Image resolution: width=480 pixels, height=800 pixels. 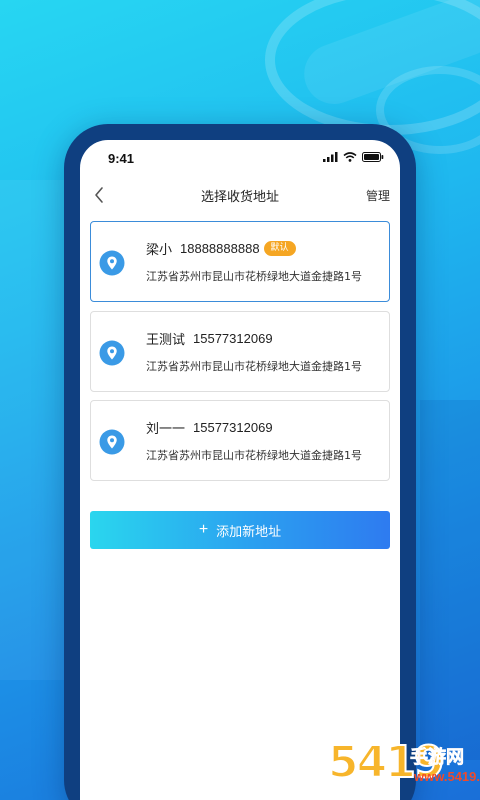 What do you see at coordinates (239, 197) in the screenshot?
I see `page-title: 选择收货地址` at bounding box center [239, 197].